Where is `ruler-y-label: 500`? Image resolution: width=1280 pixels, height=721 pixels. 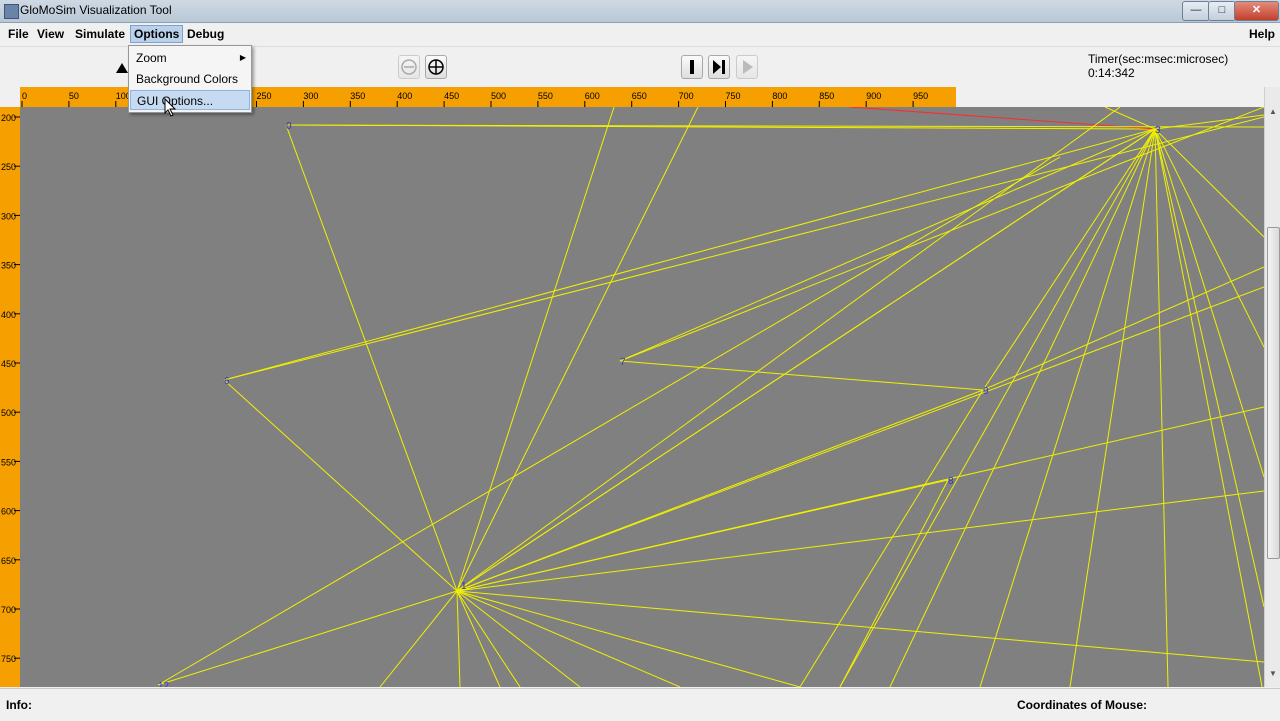 ruler-y-label: 500 is located at coordinates (8, 413).